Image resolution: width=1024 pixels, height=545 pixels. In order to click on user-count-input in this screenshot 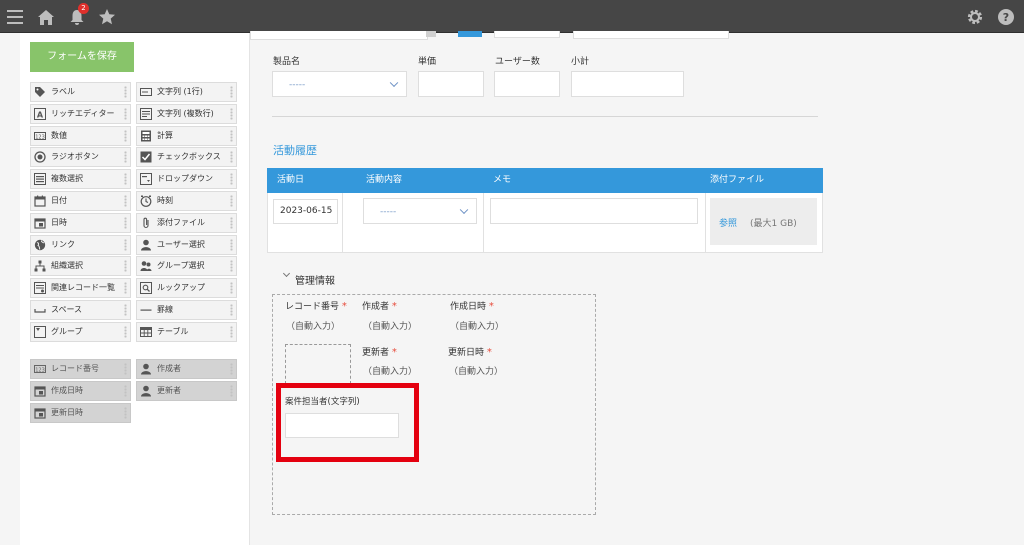, I will do `click(527, 84)`.